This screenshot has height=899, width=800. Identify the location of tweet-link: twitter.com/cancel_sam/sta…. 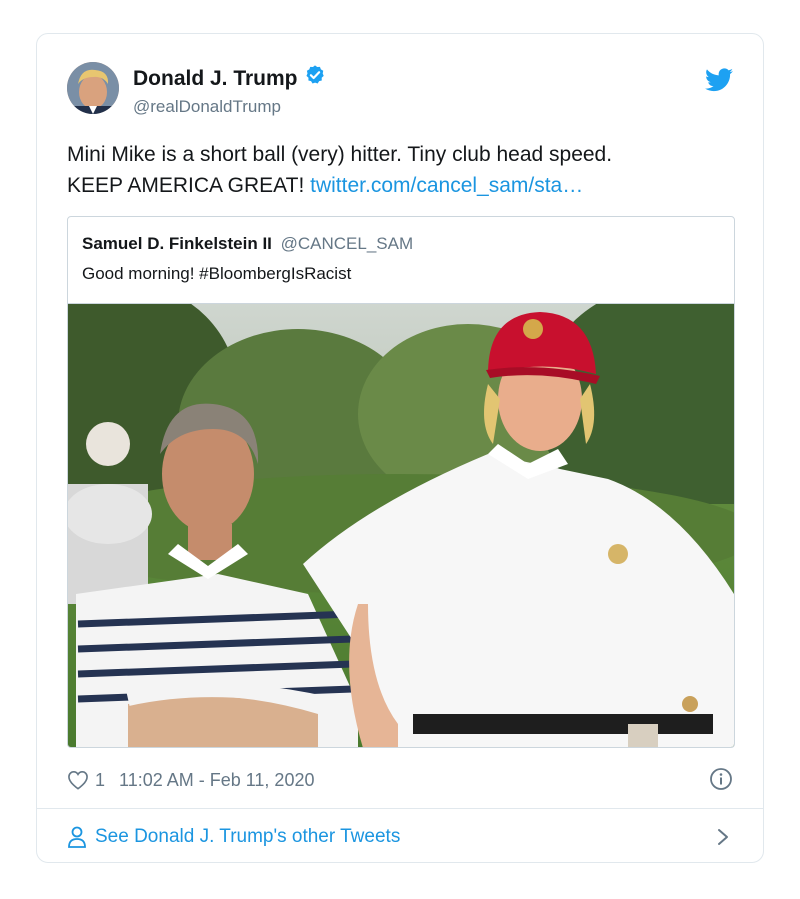
(446, 185).